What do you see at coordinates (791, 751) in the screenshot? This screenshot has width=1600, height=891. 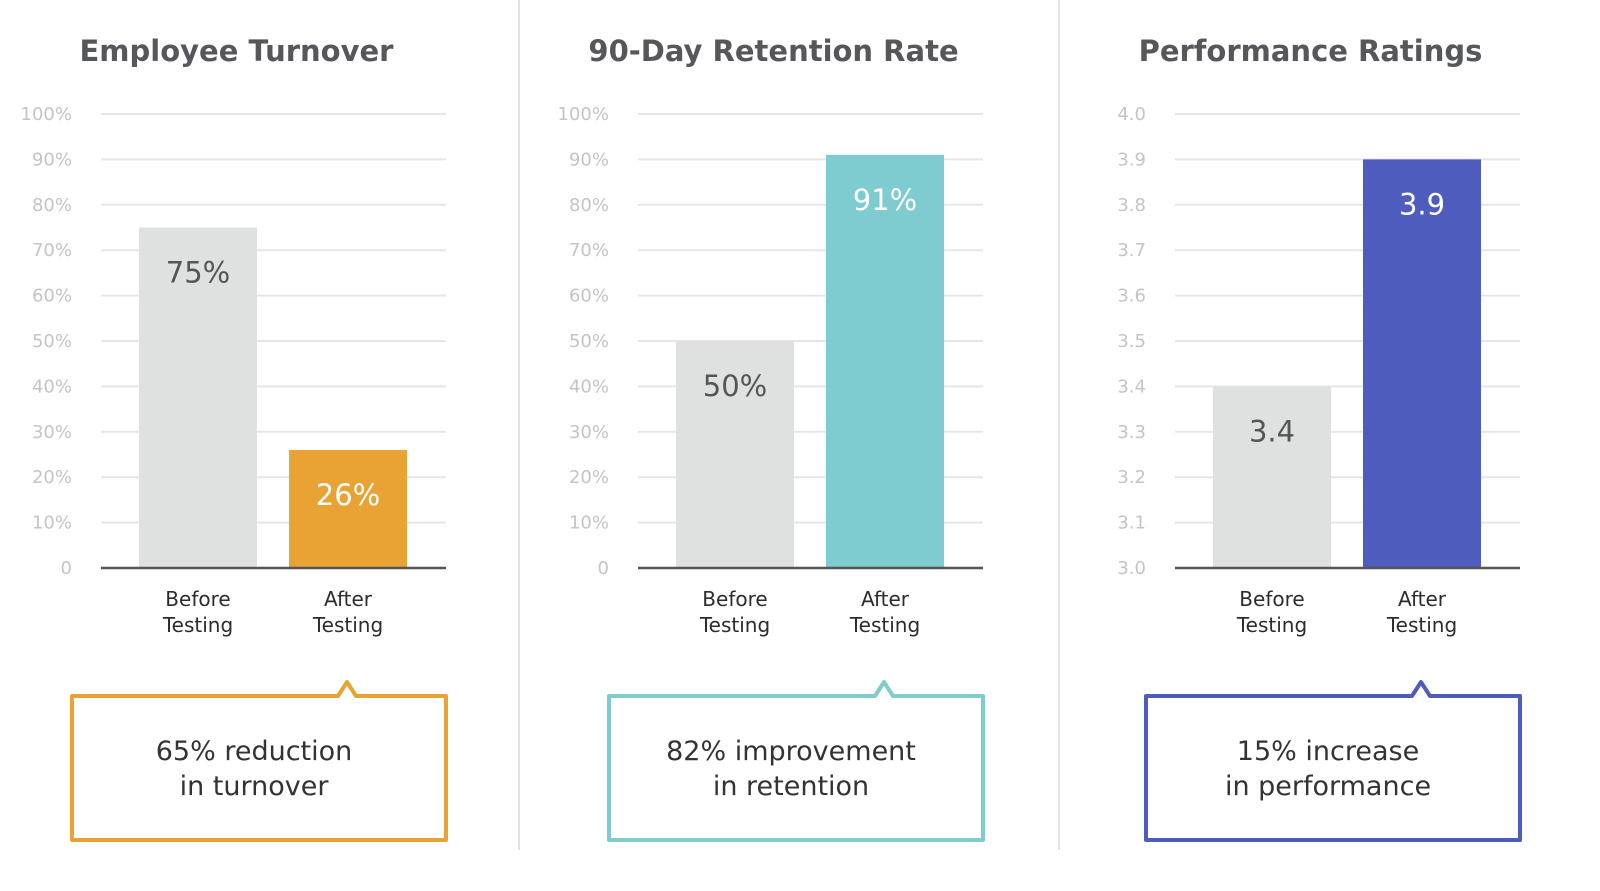 I see `callout-text-line: 82% improvement` at bounding box center [791, 751].